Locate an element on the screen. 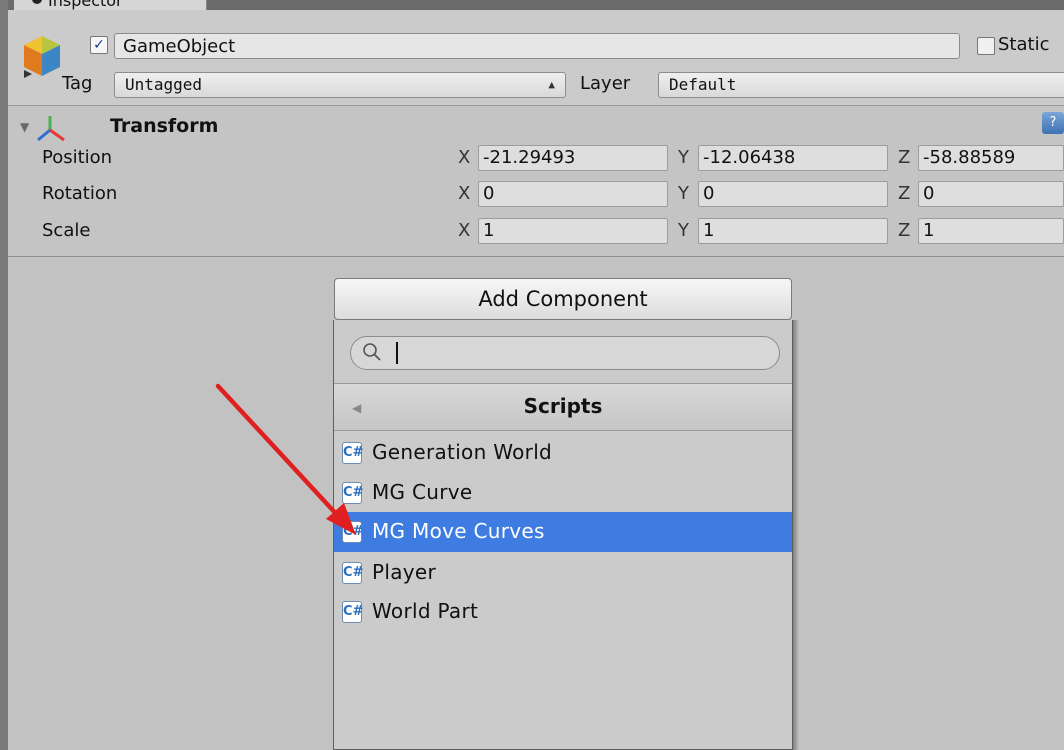 This screenshot has width=1064, height=750. rotation-z-field: 0 is located at coordinates (991, 194).